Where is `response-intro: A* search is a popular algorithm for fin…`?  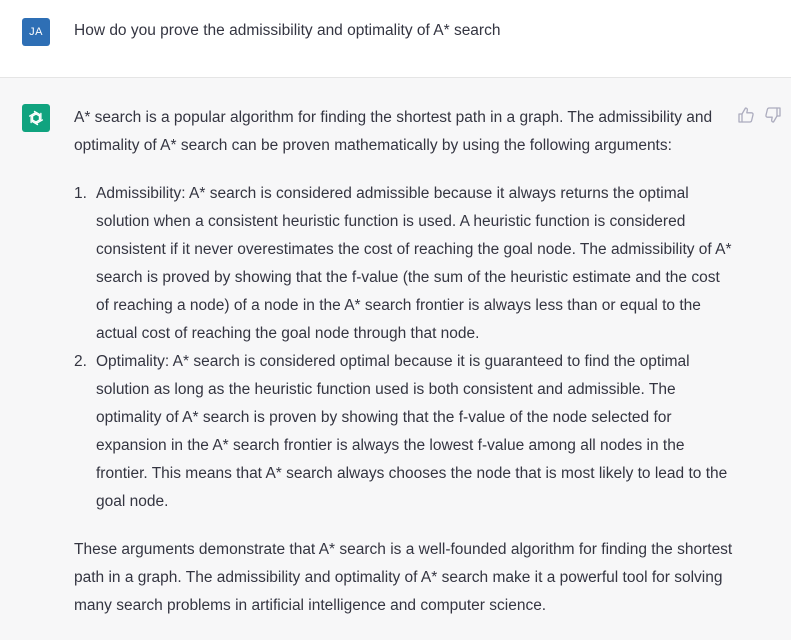
response-intro: A* search is a popular algorithm for fin… is located at coordinates (393, 131).